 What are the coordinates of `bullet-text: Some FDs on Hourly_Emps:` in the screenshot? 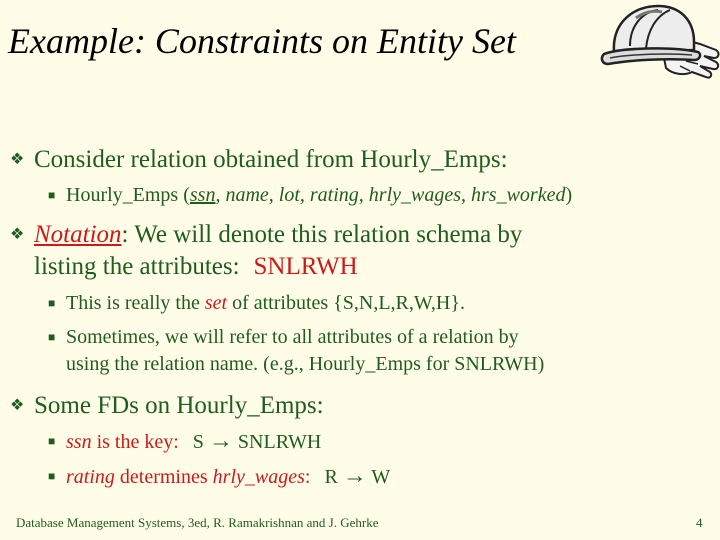 It's located at (179, 405).